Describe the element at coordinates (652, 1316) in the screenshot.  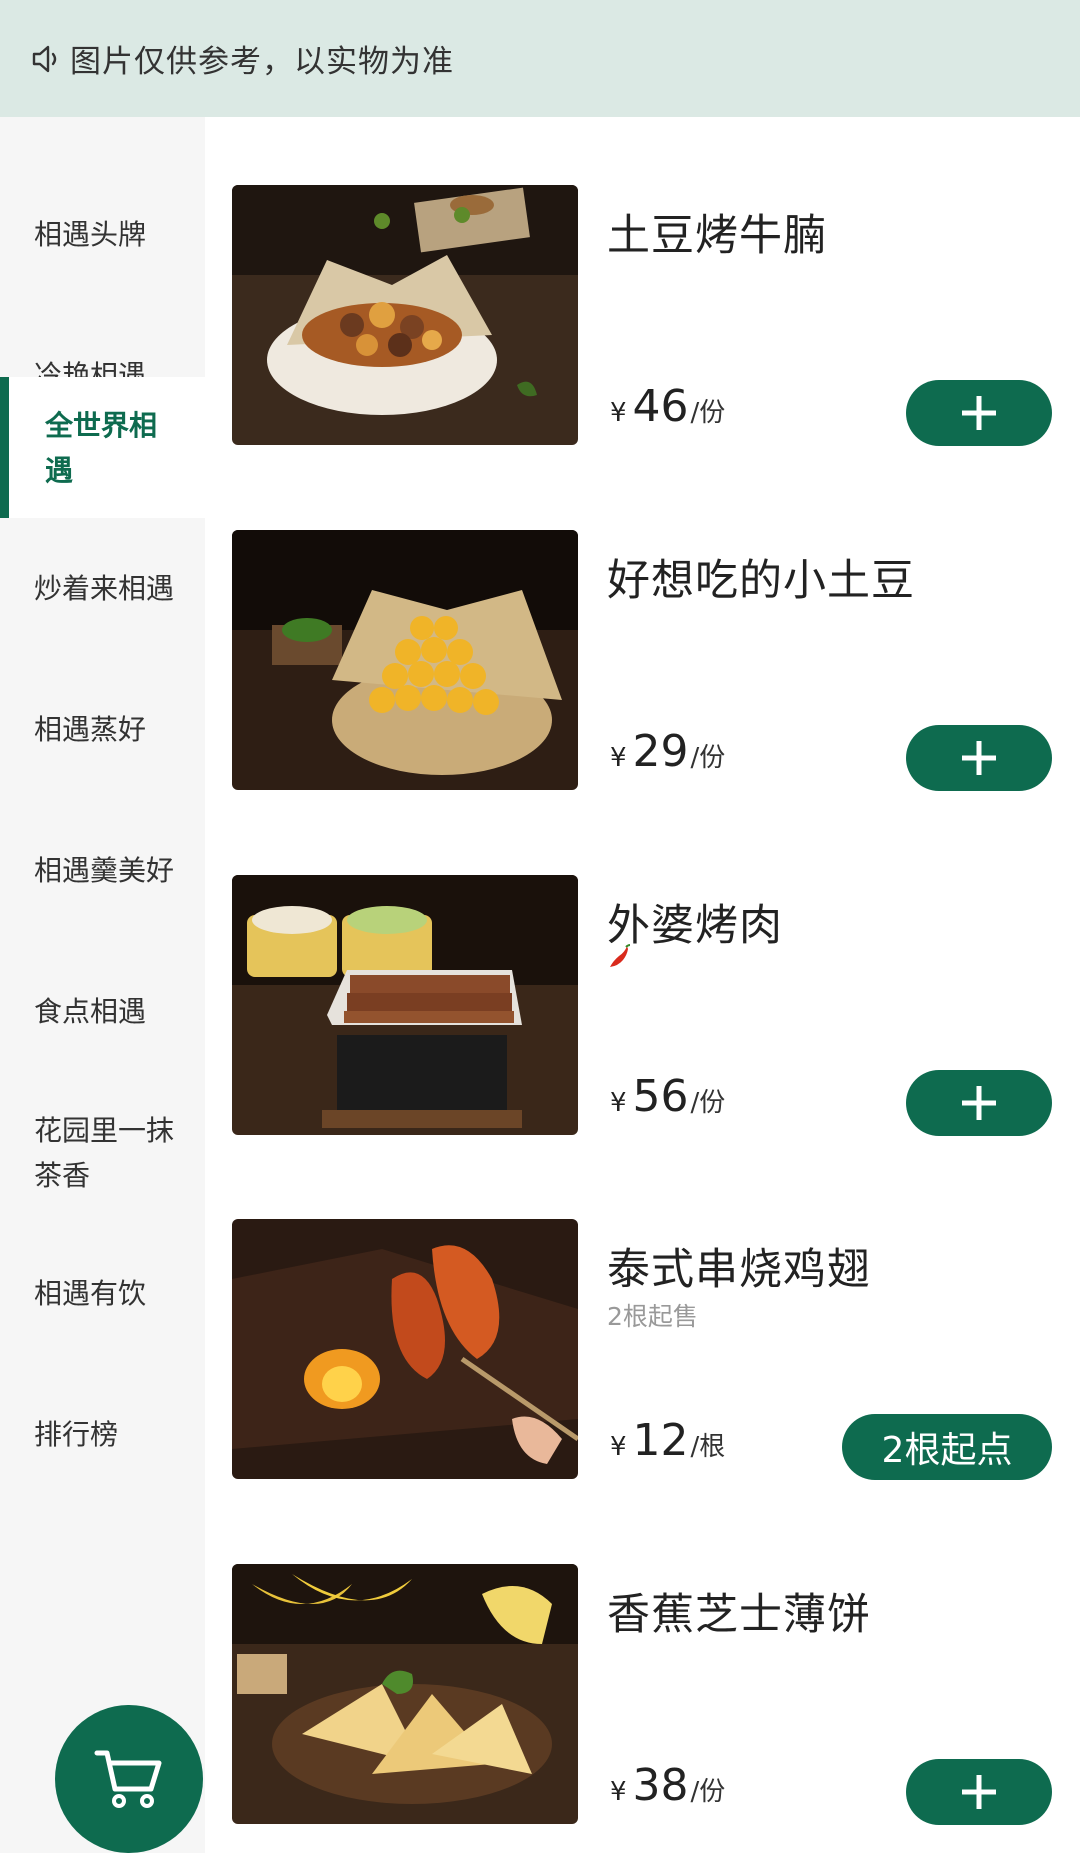
I see `product-subtitle: 2根起售` at that location.